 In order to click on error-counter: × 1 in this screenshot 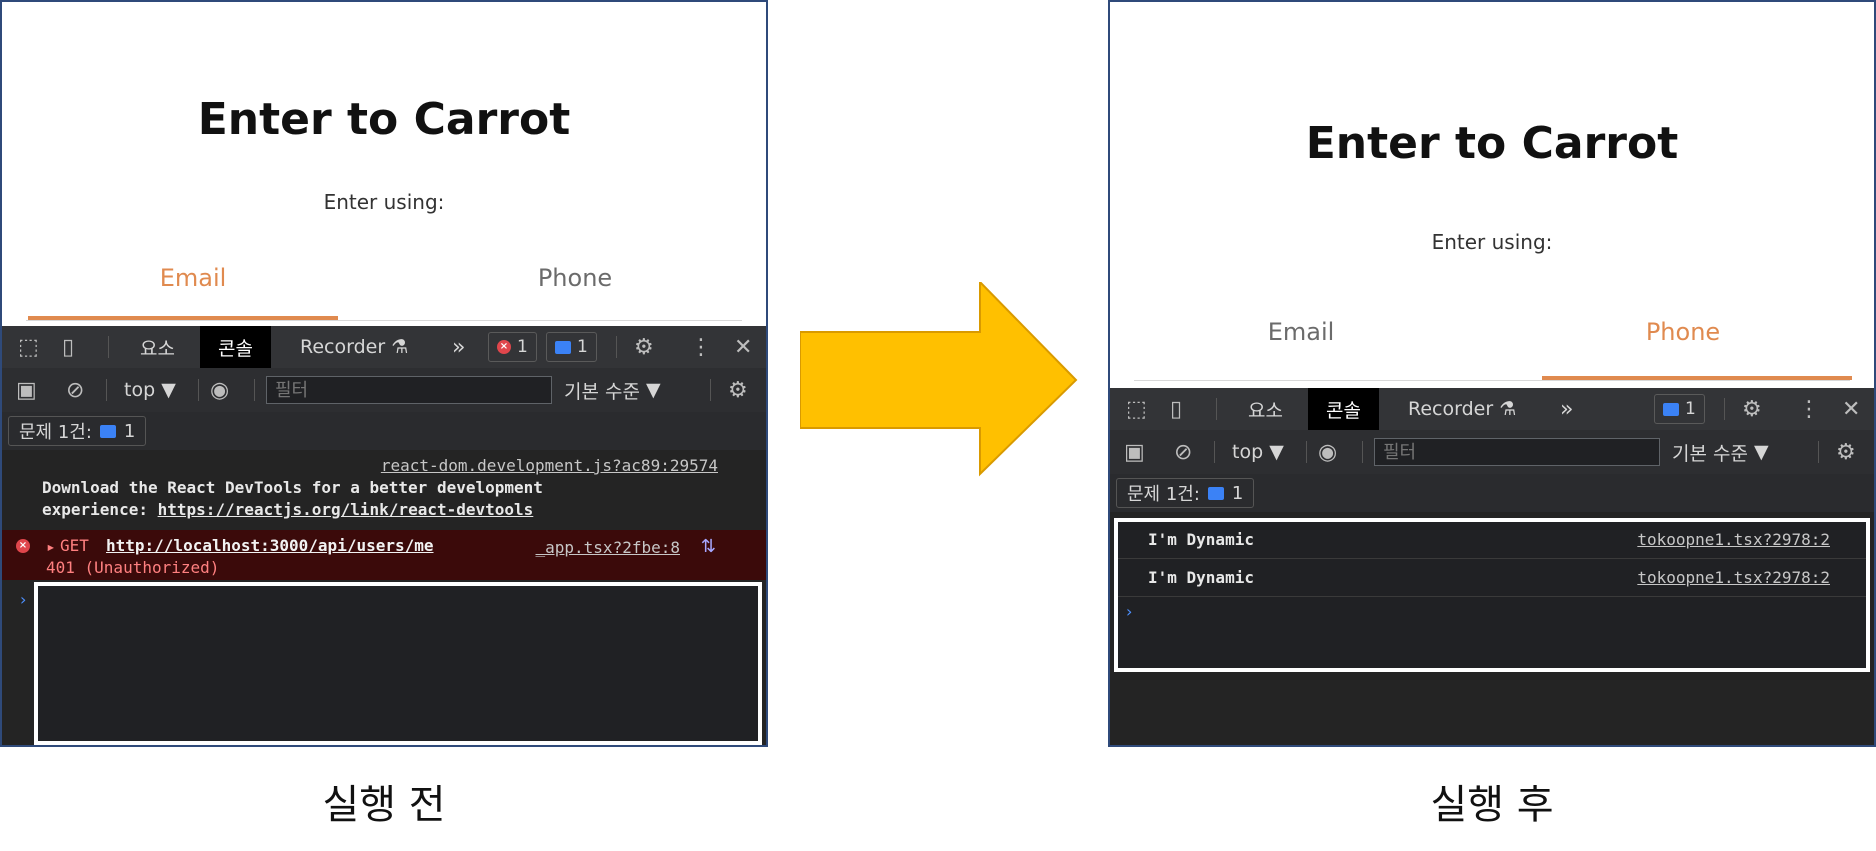, I will do `click(512, 347)`.